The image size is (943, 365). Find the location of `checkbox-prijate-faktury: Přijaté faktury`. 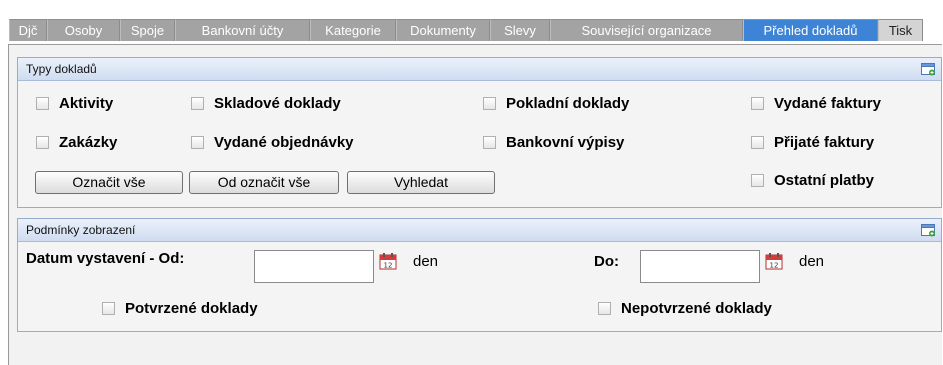

checkbox-prijate-faktury: Přijaté faktury is located at coordinates (812, 142).